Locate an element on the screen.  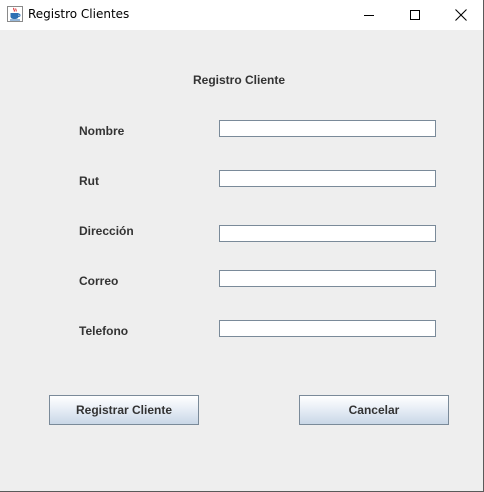
maximize-icon is located at coordinates (415, 15).